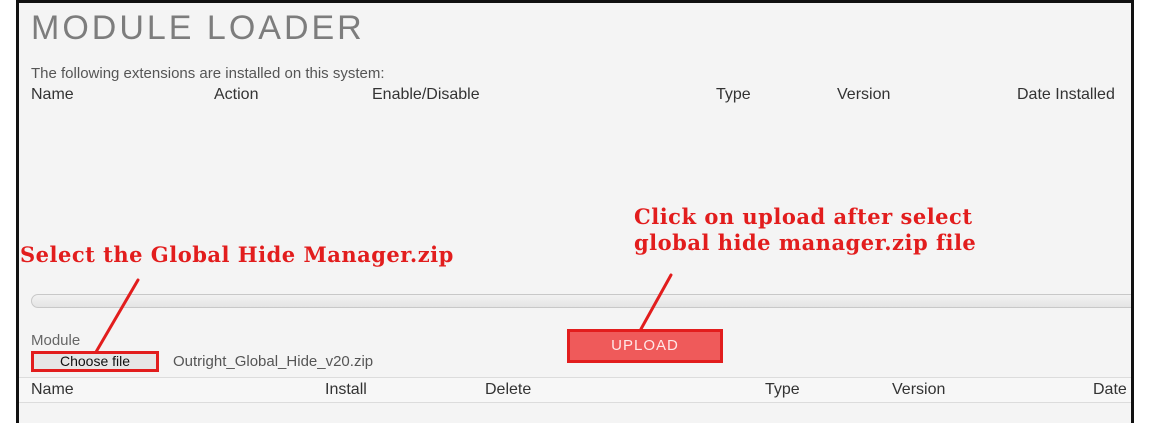 This screenshot has height=423, width=1153. What do you see at coordinates (273, 361) in the screenshot?
I see `selected-file-name: Outright_Global_Hide_v20.zip` at bounding box center [273, 361].